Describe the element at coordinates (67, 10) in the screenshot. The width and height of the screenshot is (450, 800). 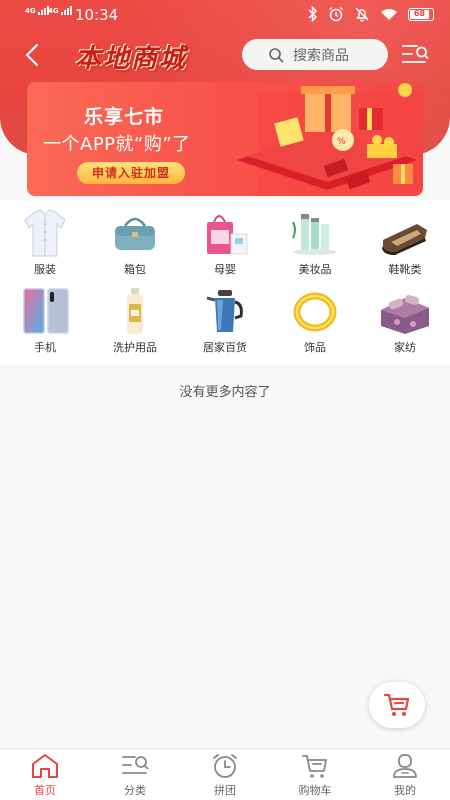
I see `signal-bars-icon` at that location.